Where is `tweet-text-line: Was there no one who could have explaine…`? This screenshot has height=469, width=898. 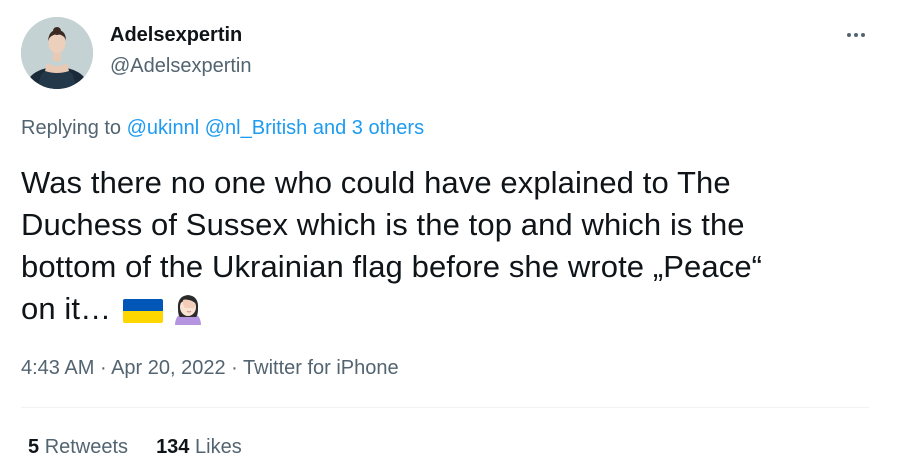
tweet-text-line: Was there no one who could have explaine… is located at coordinates (376, 182).